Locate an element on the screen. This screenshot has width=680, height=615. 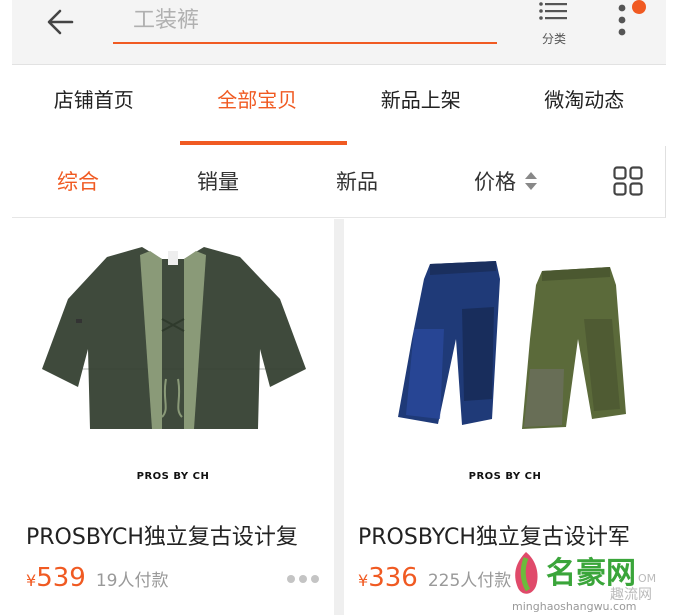
watermark-logo-icon is located at coordinates (526, 573).